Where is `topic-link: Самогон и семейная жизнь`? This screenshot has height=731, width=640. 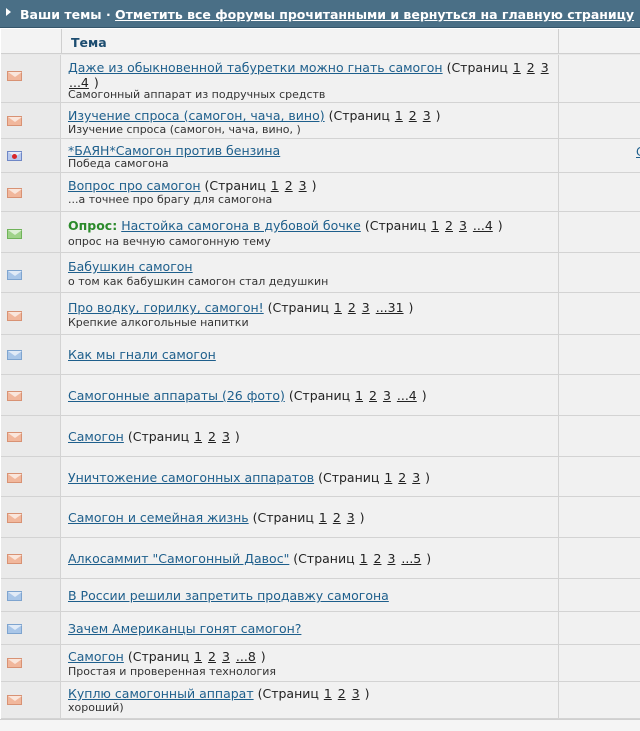
topic-link: Самогон и семейная жизнь is located at coordinates (158, 517).